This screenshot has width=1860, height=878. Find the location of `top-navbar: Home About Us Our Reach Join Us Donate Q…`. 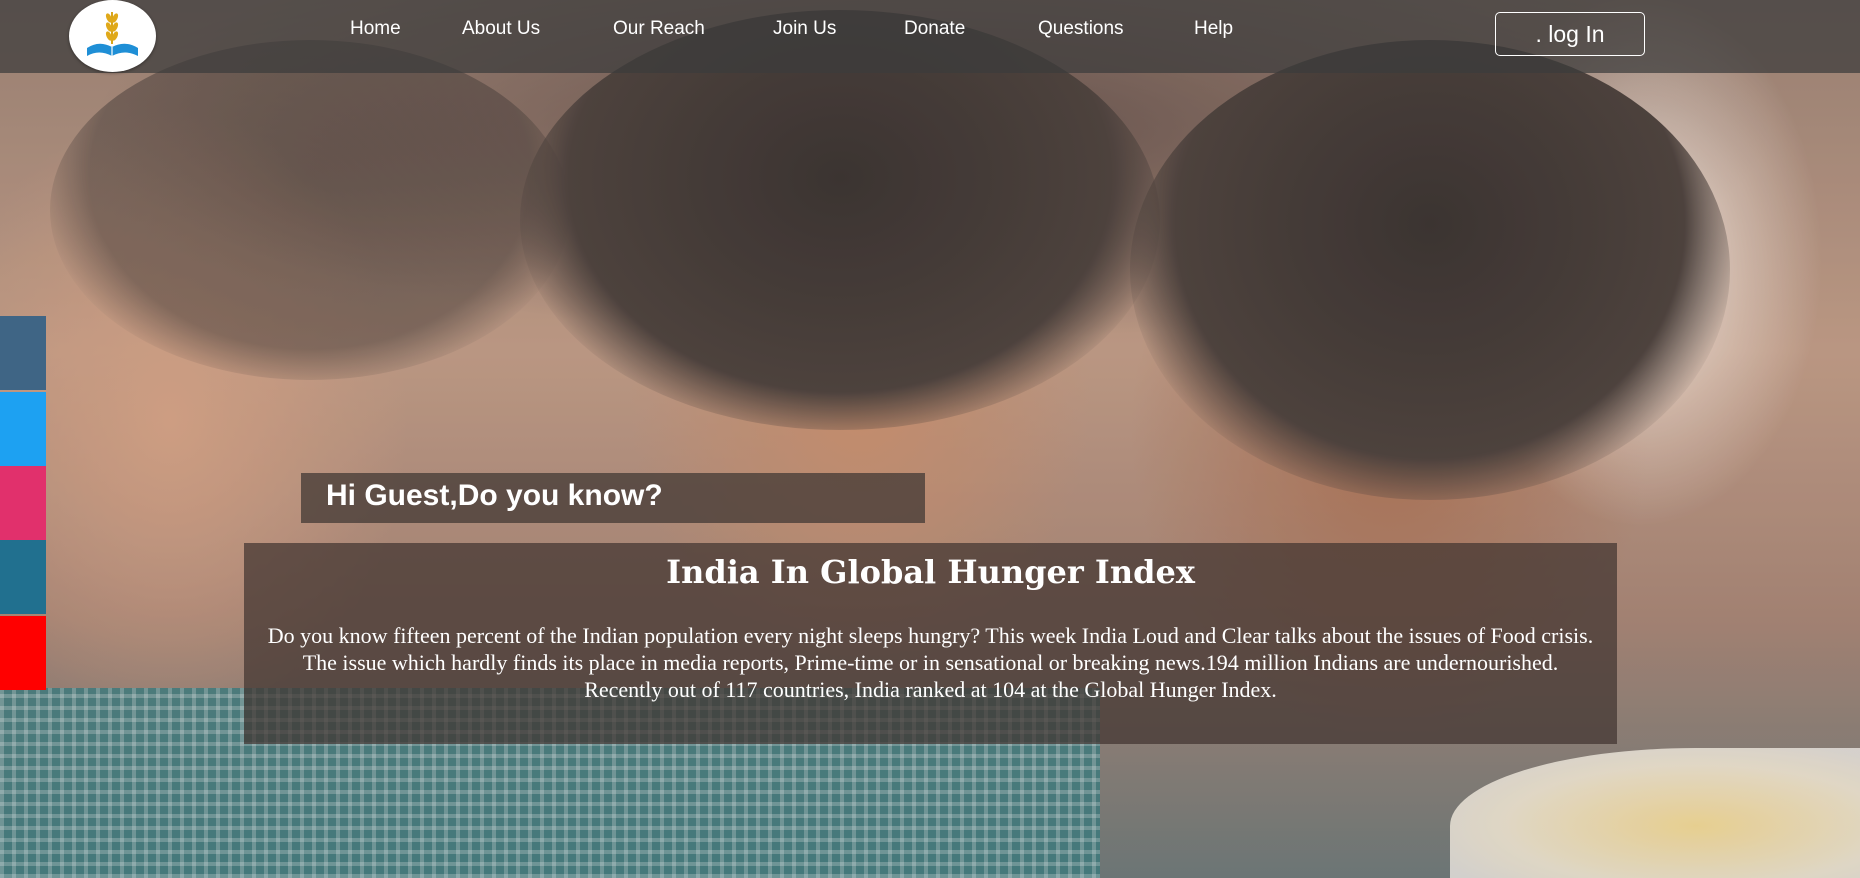

top-navbar: Home About Us Our Reach Join Us Donate Q… is located at coordinates (930, 36).